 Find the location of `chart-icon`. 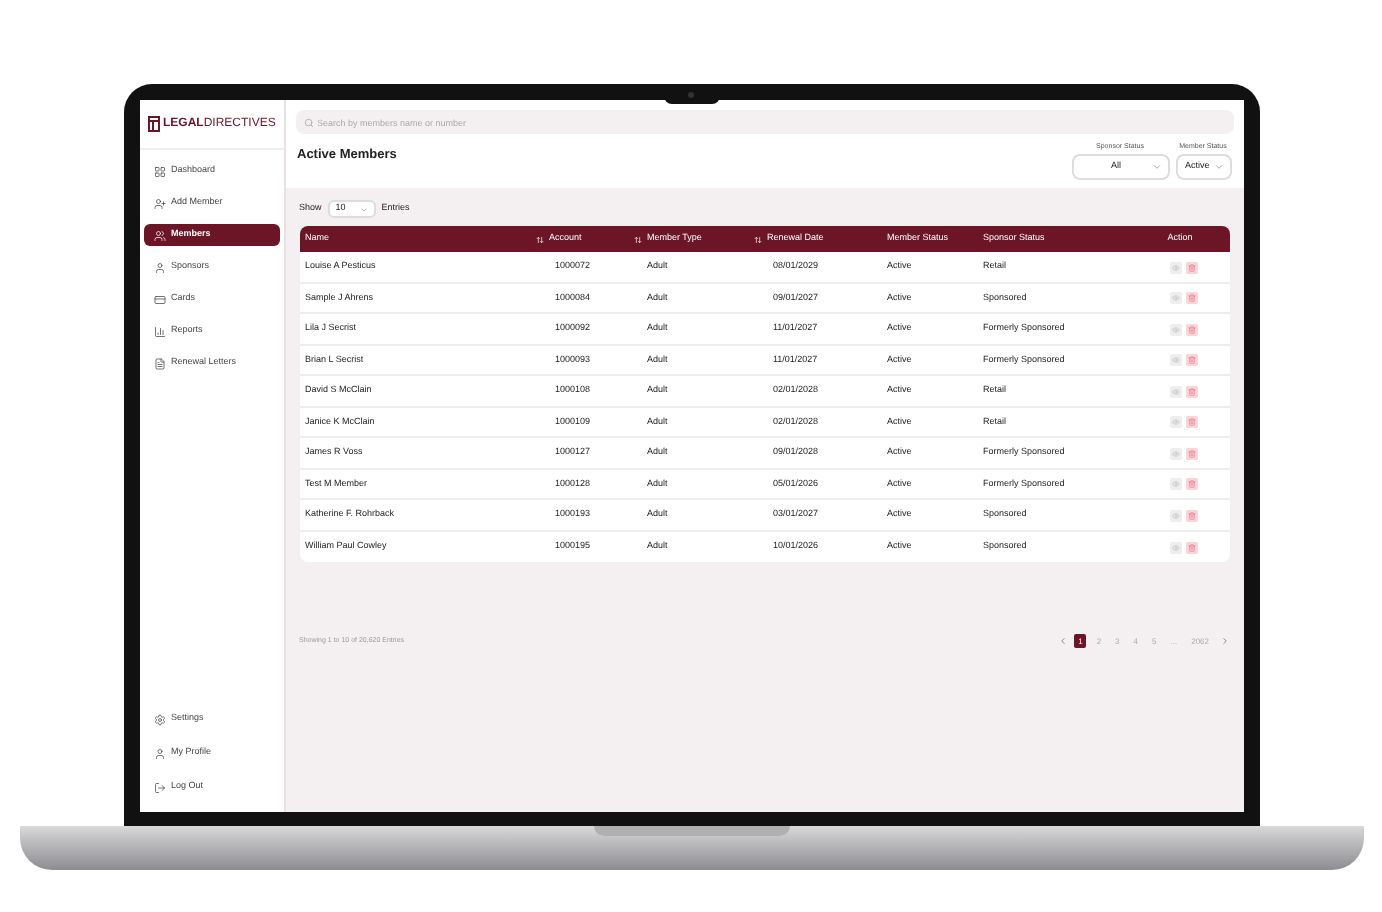

chart-icon is located at coordinates (159, 331).